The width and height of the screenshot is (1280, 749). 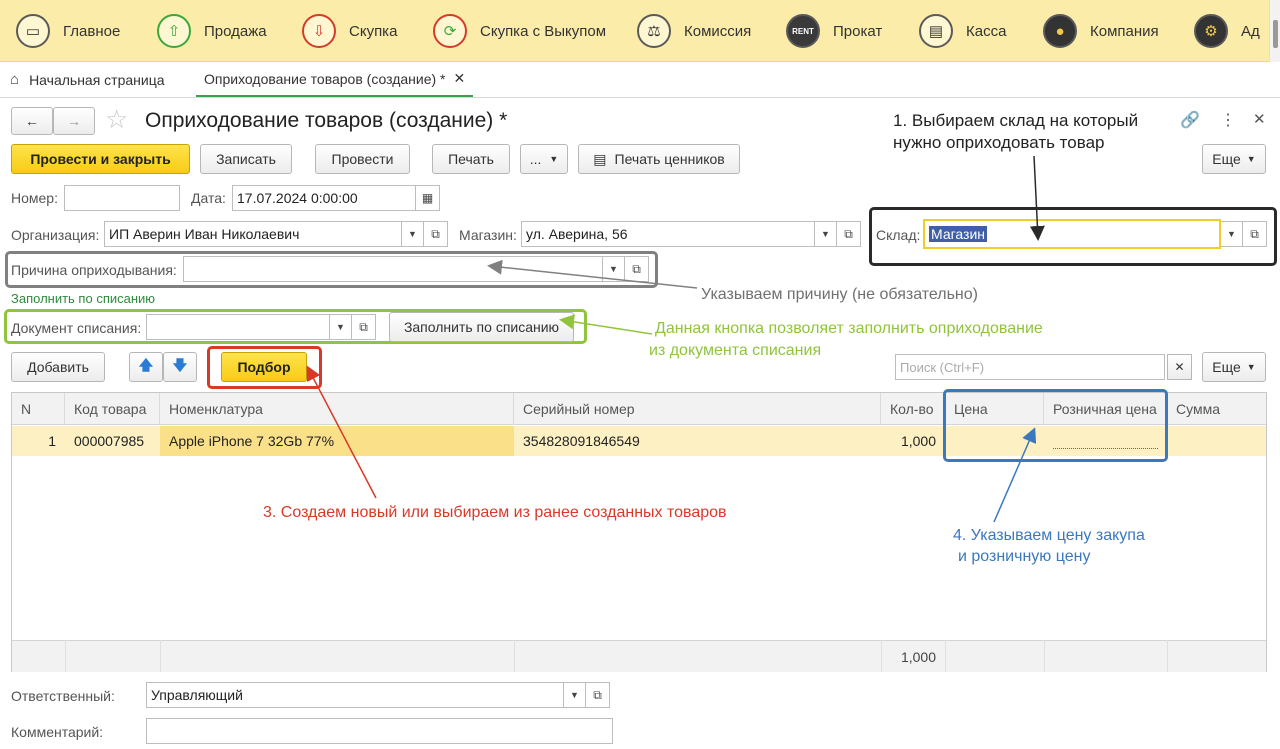 What do you see at coordinates (606, 324) in the screenshot?
I see `arrow-fill` at bounding box center [606, 324].